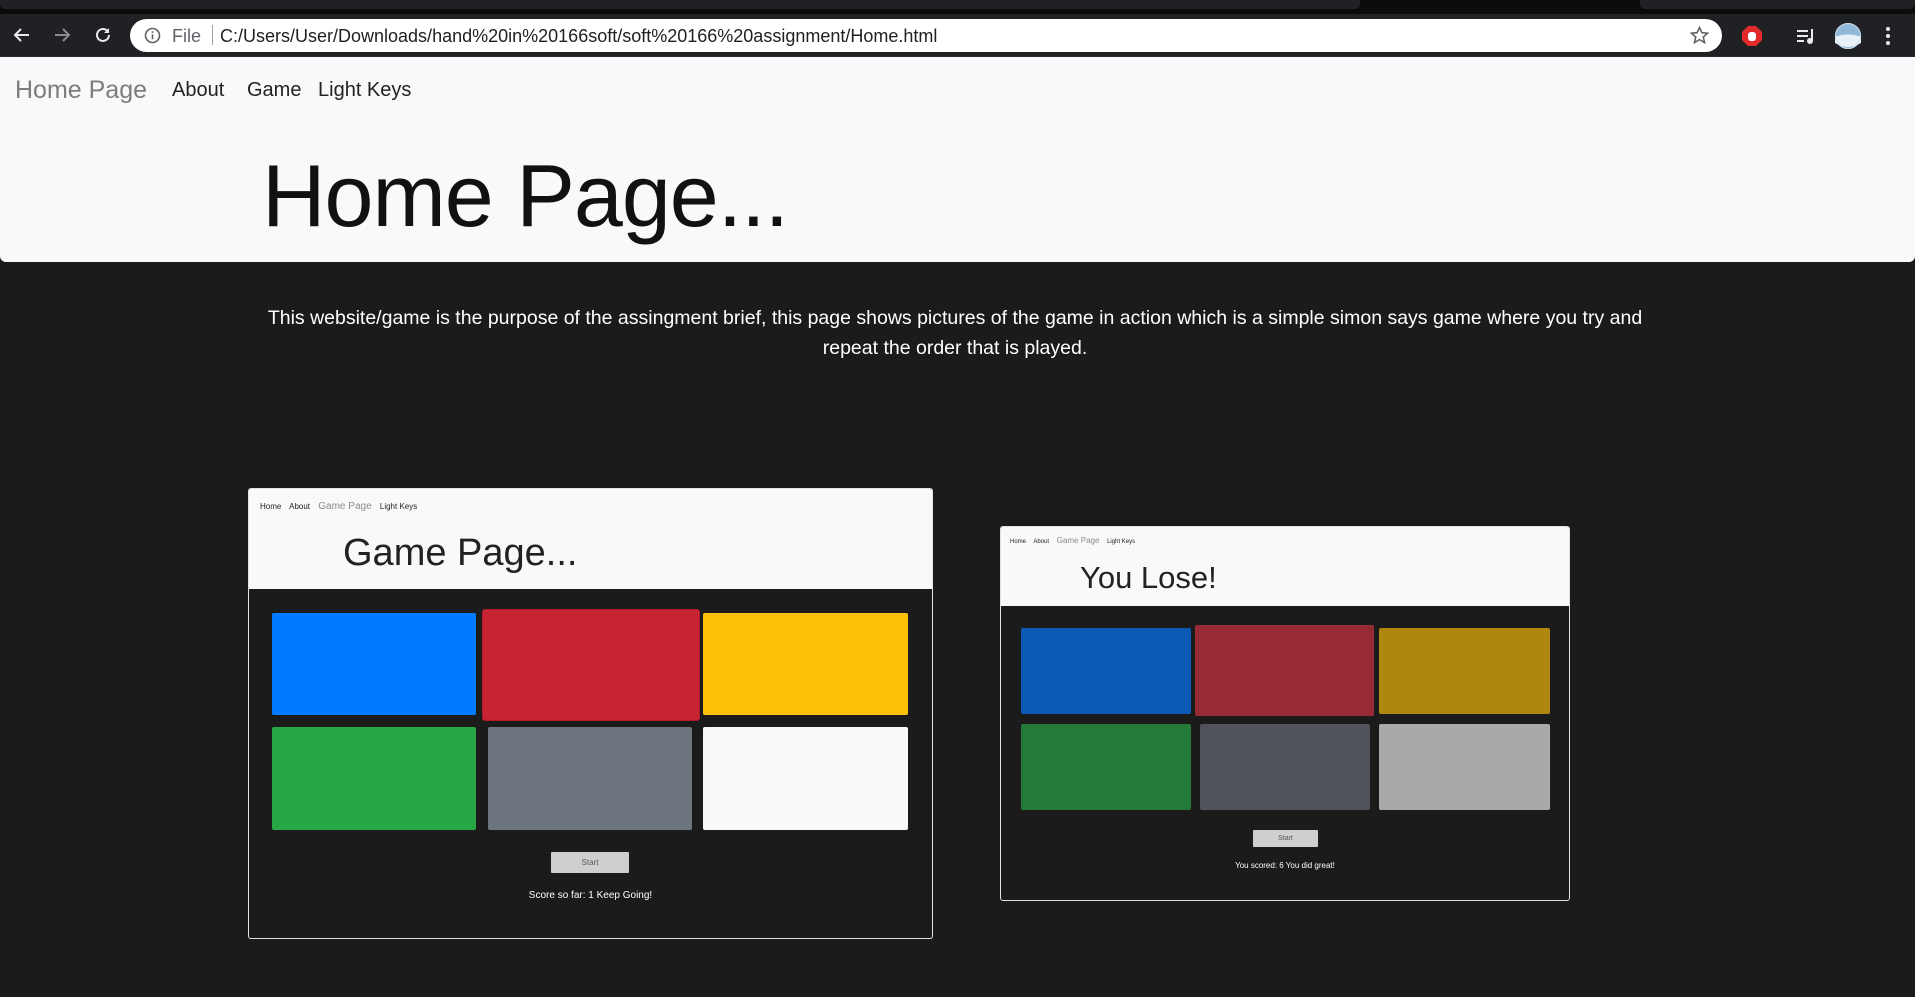 The height and width of the screenshot is (997, 1915). I want to click on back-button, so click(22, 35).